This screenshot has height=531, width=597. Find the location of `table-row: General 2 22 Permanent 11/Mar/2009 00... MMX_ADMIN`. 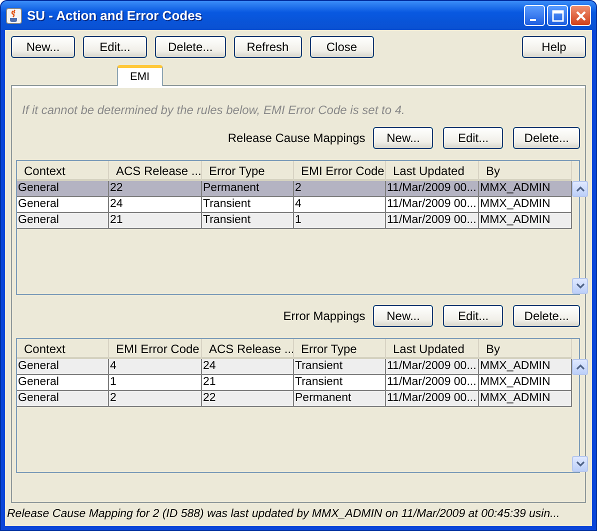

table-row: General 2 22 Permanent 11/Mar/2009 00... MMX_ADMIN is located at coordinates (294, 399).